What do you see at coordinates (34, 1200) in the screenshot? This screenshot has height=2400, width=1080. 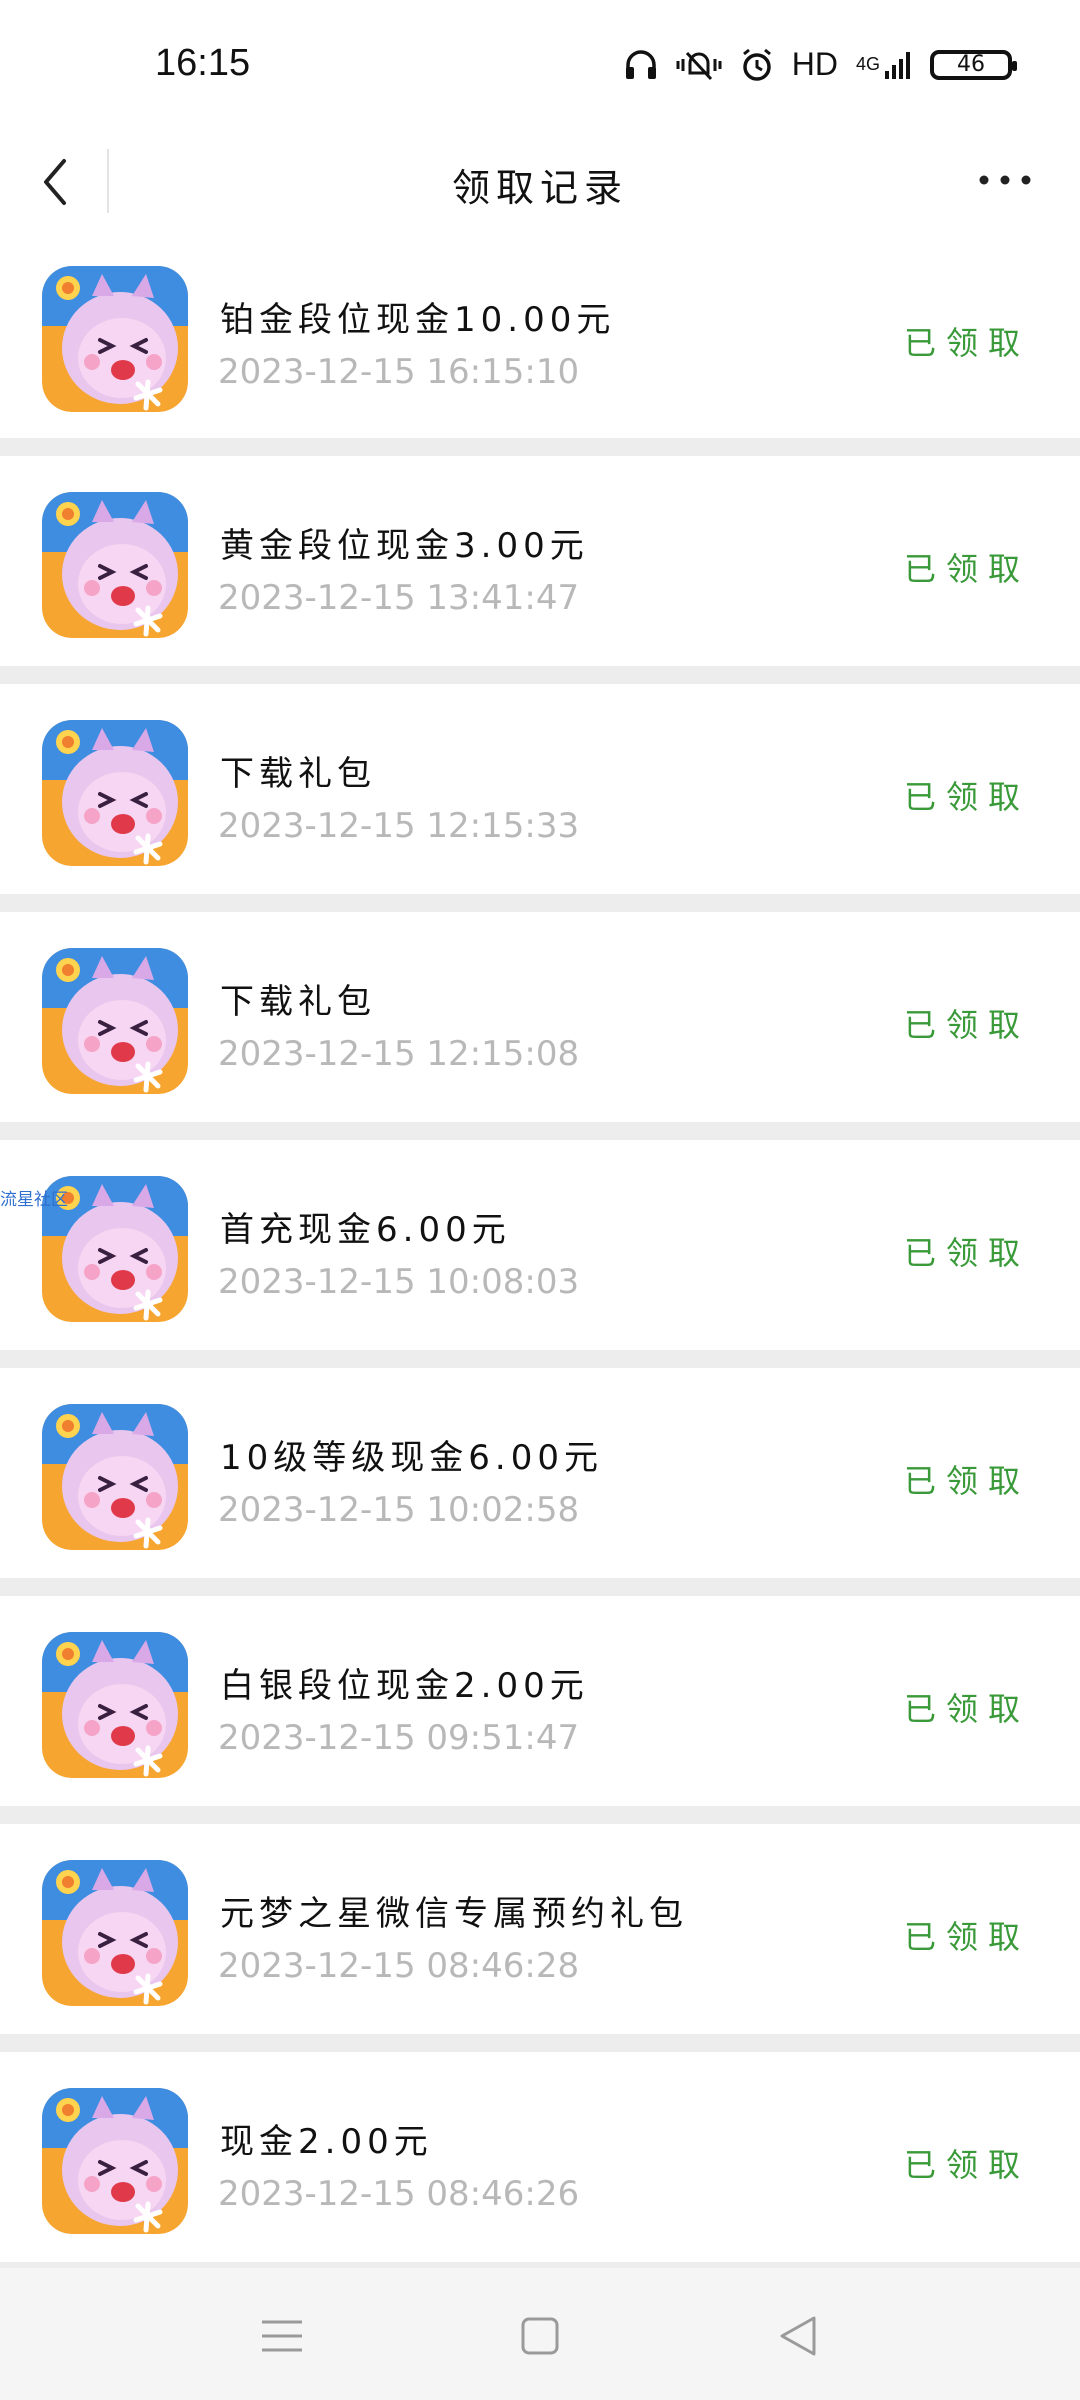 I see `watermark: 流星社区` at bounding box center [34, 1200].